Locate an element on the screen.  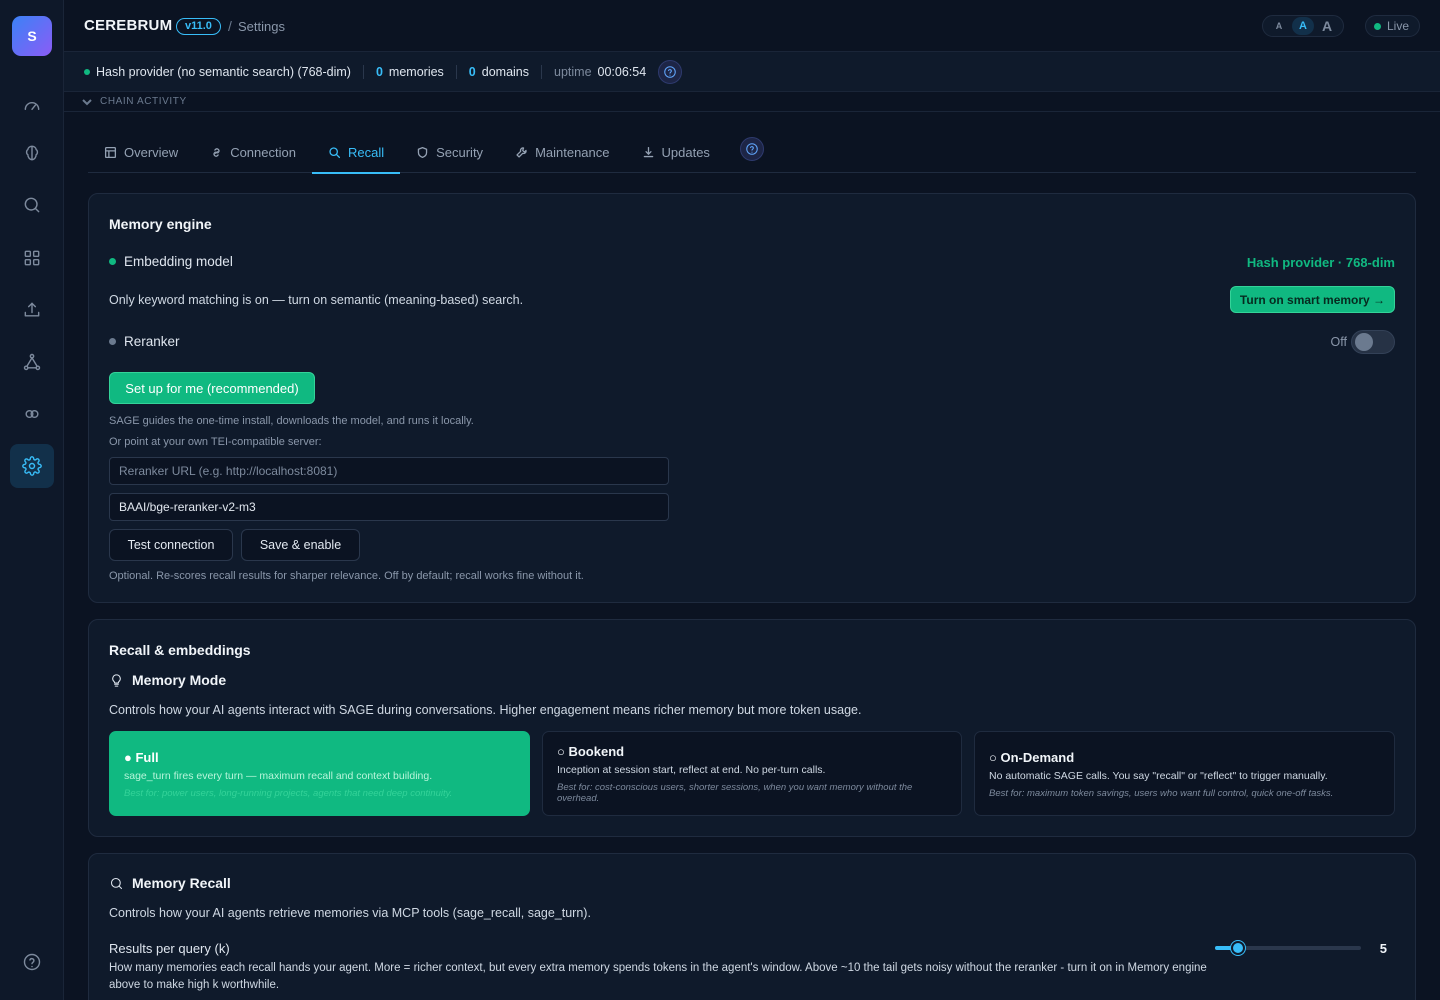
nav-memories is located at coordinates (32, 153).